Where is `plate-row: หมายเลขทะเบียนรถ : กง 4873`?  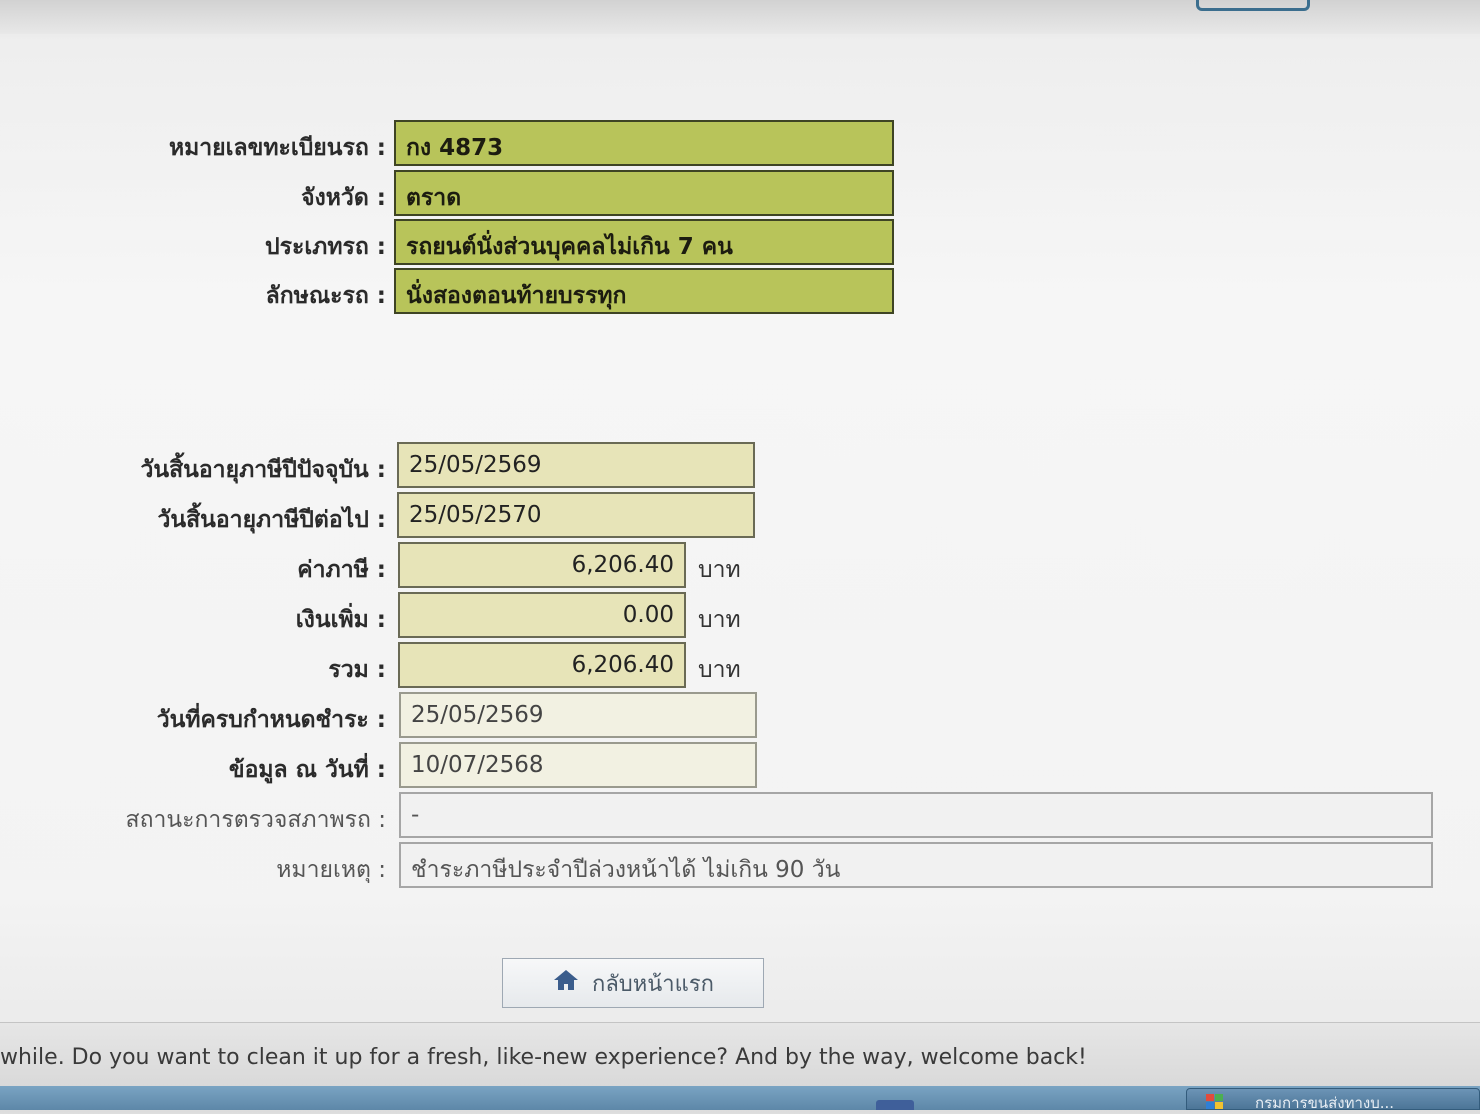
plate-row: หมายเลขทะเบียนรถ : กง 4873 is located at coordinates (740, 143).